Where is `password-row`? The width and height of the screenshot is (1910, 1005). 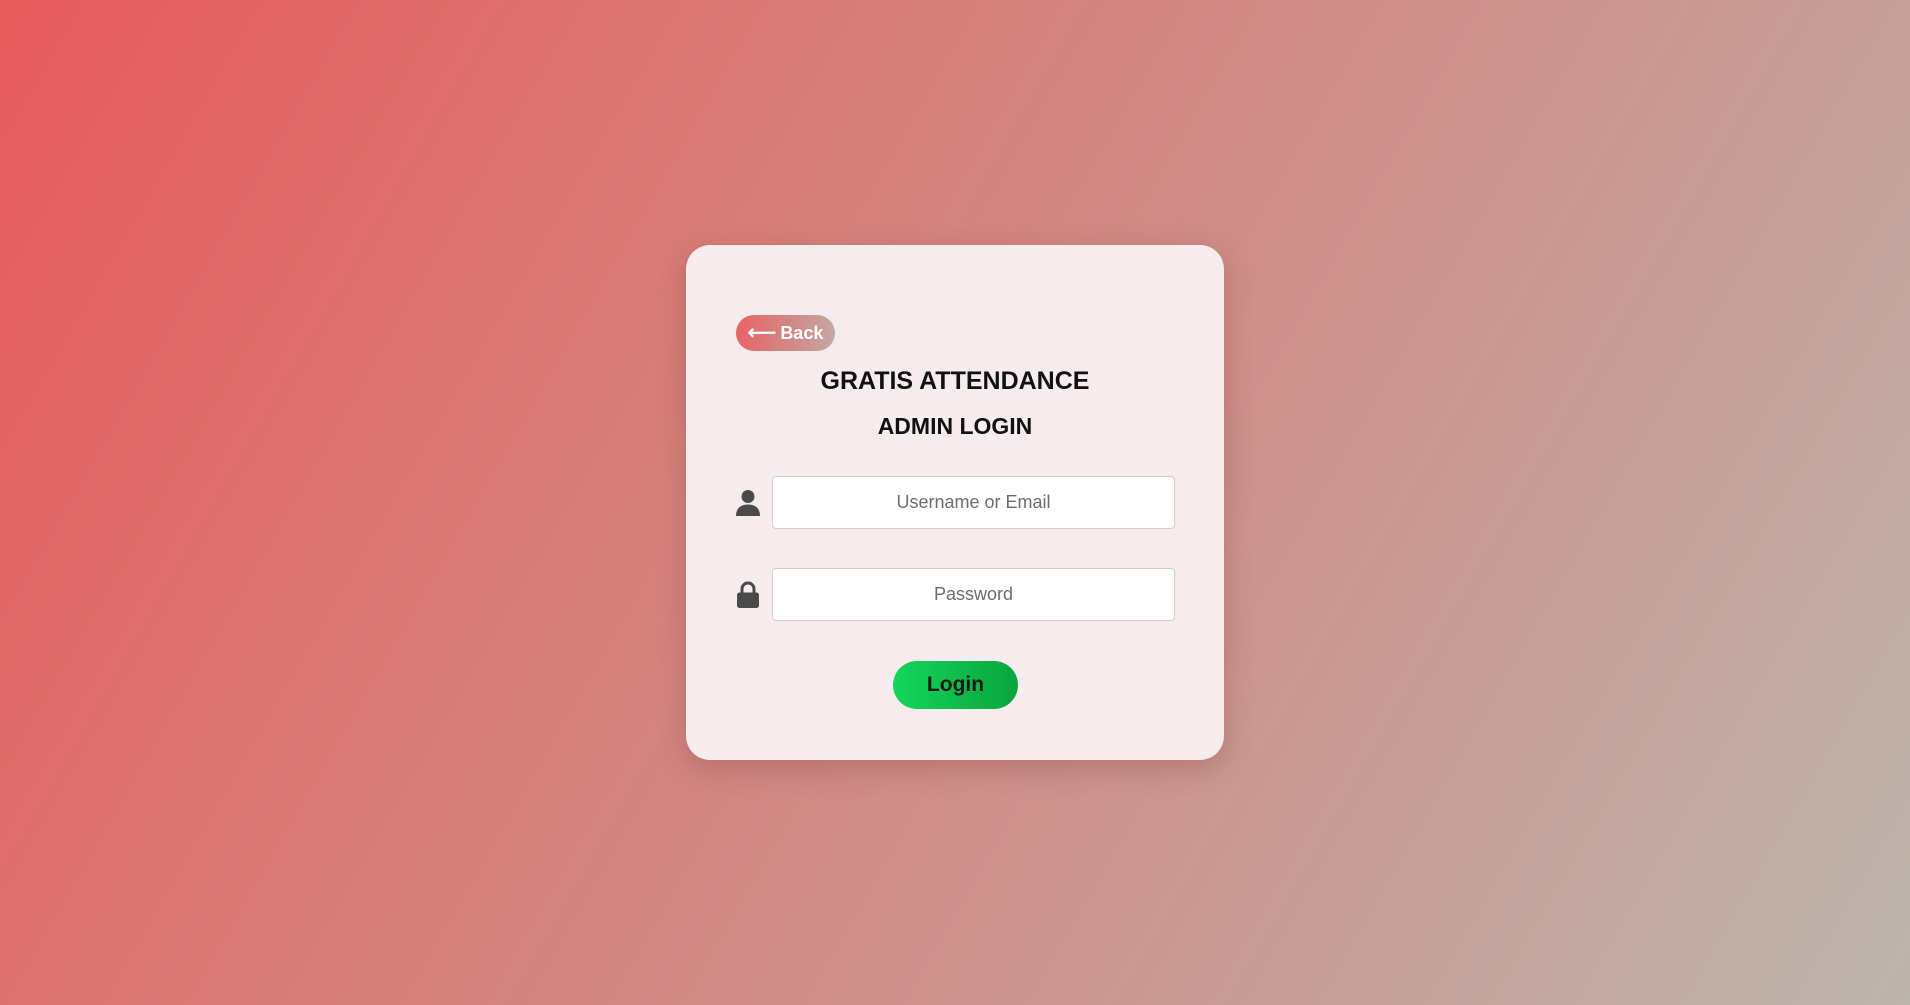 password-row is located at coordinates (955, 595).